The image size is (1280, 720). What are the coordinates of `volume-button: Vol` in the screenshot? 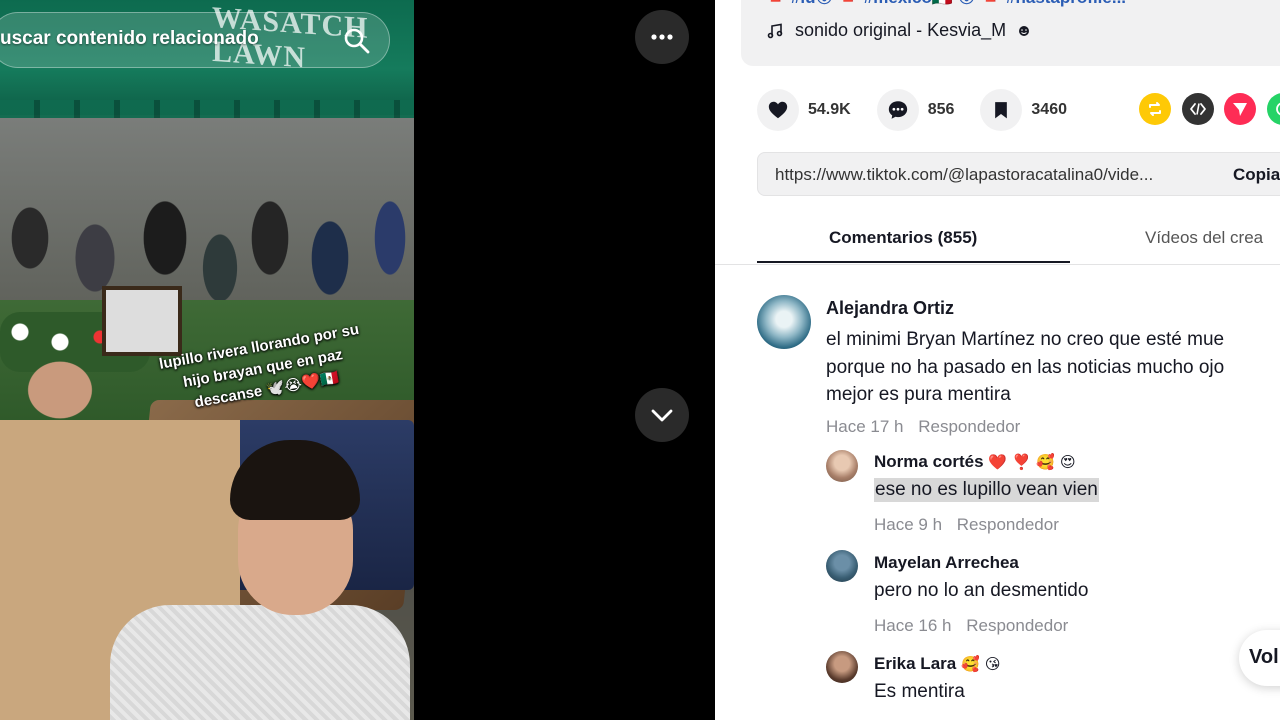 It's located at (1259, 658).